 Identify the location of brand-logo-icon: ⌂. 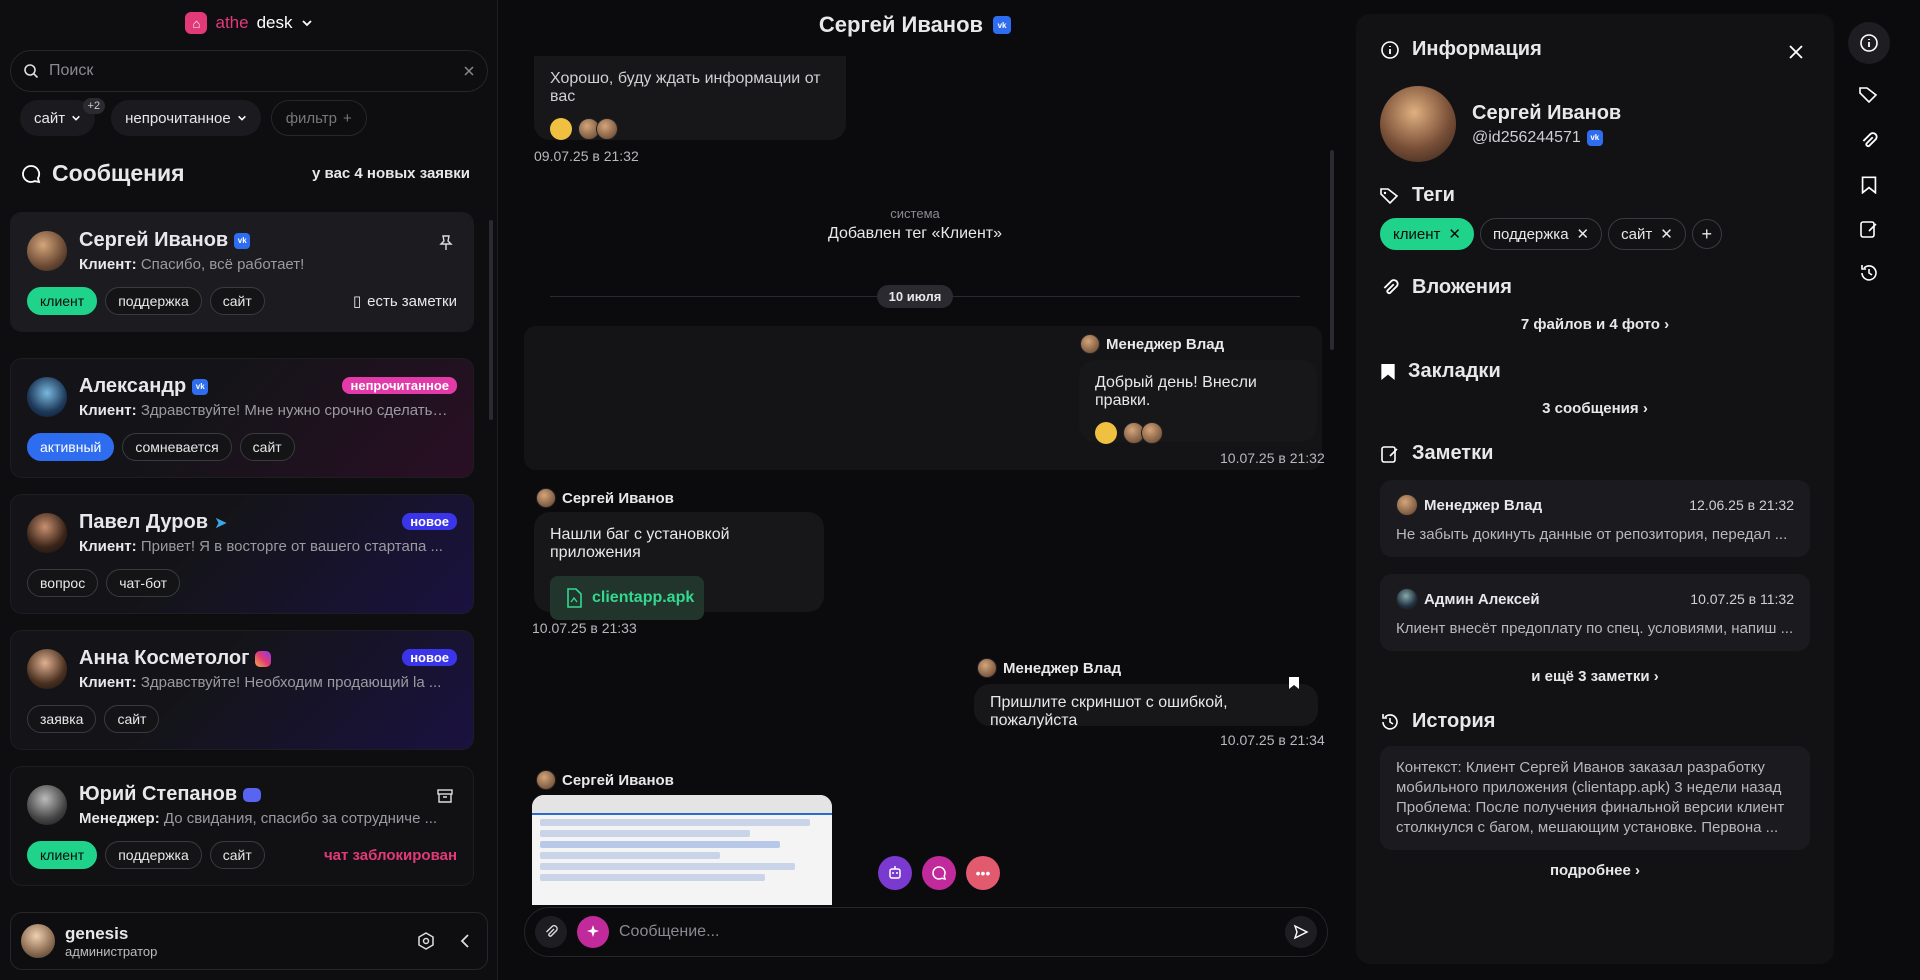
(196, 23).